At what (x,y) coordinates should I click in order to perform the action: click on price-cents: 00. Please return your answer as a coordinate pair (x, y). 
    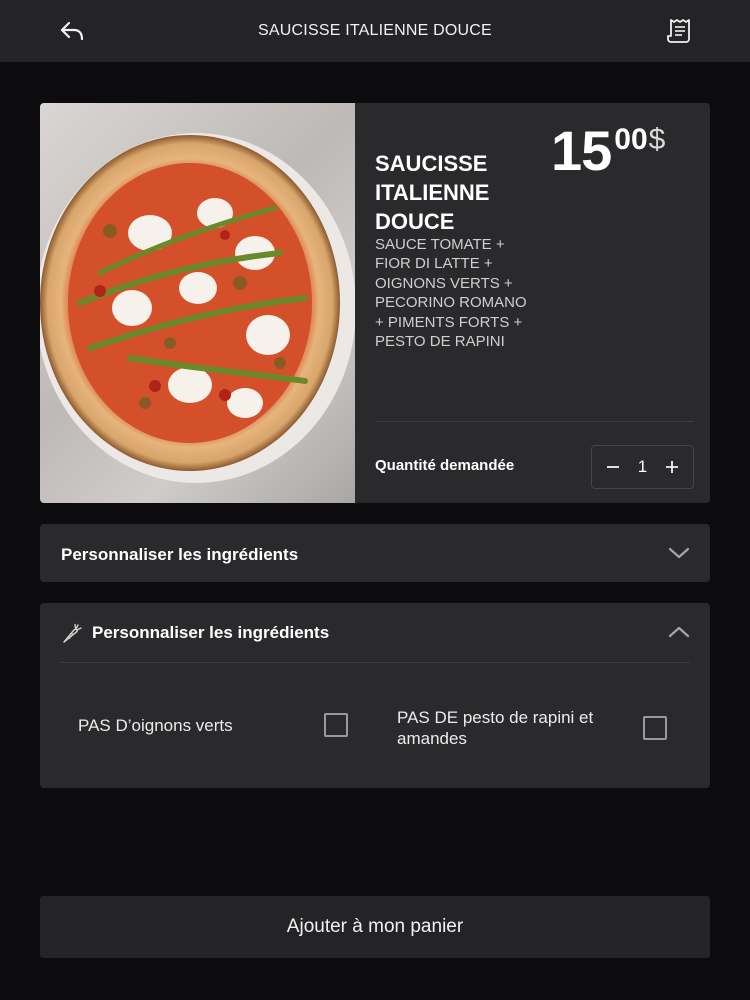
    Looking at the image, I should click on (631, 139).